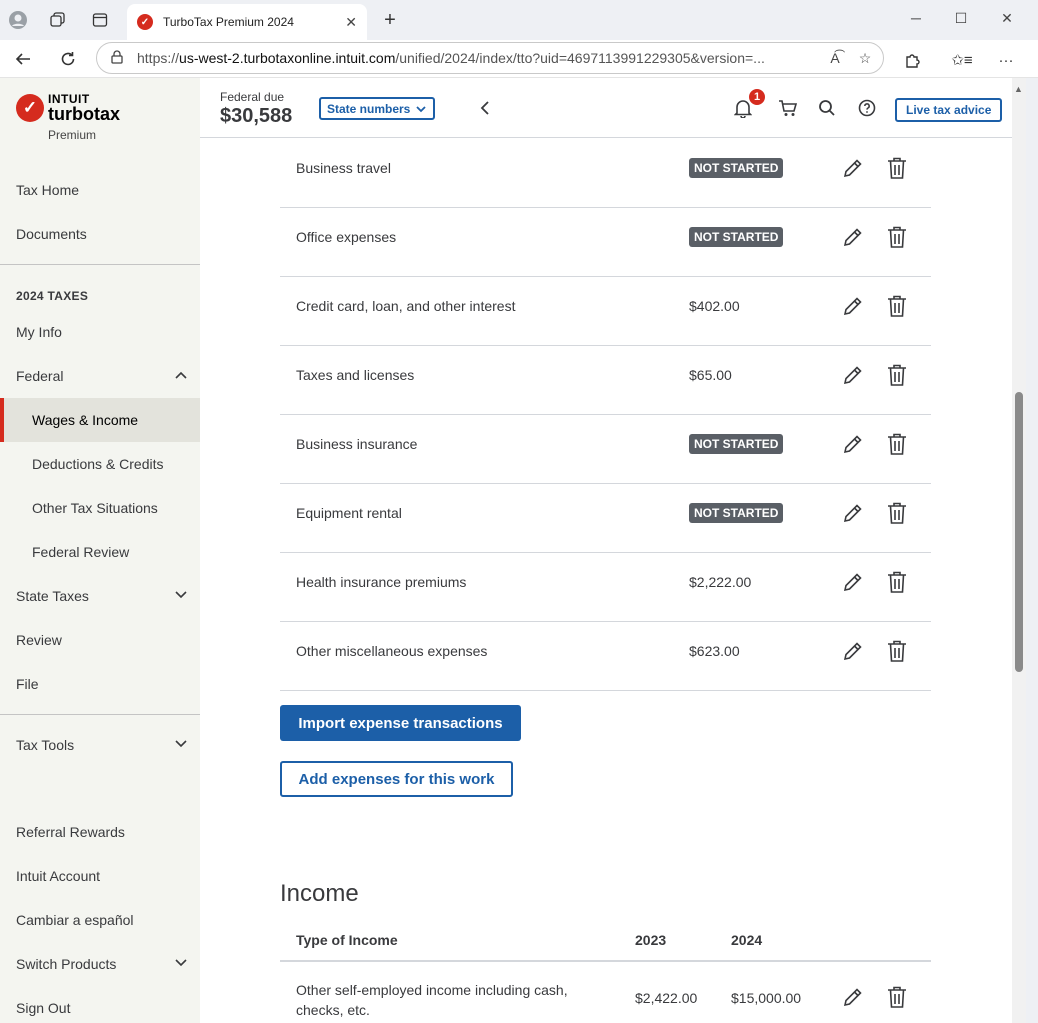 The image size is (1038, 1023). Describe the element at coordinates (52, 296) in the screenshot. I see `sidebar-section-2024-taxes: 2024 TAXES` at that location.